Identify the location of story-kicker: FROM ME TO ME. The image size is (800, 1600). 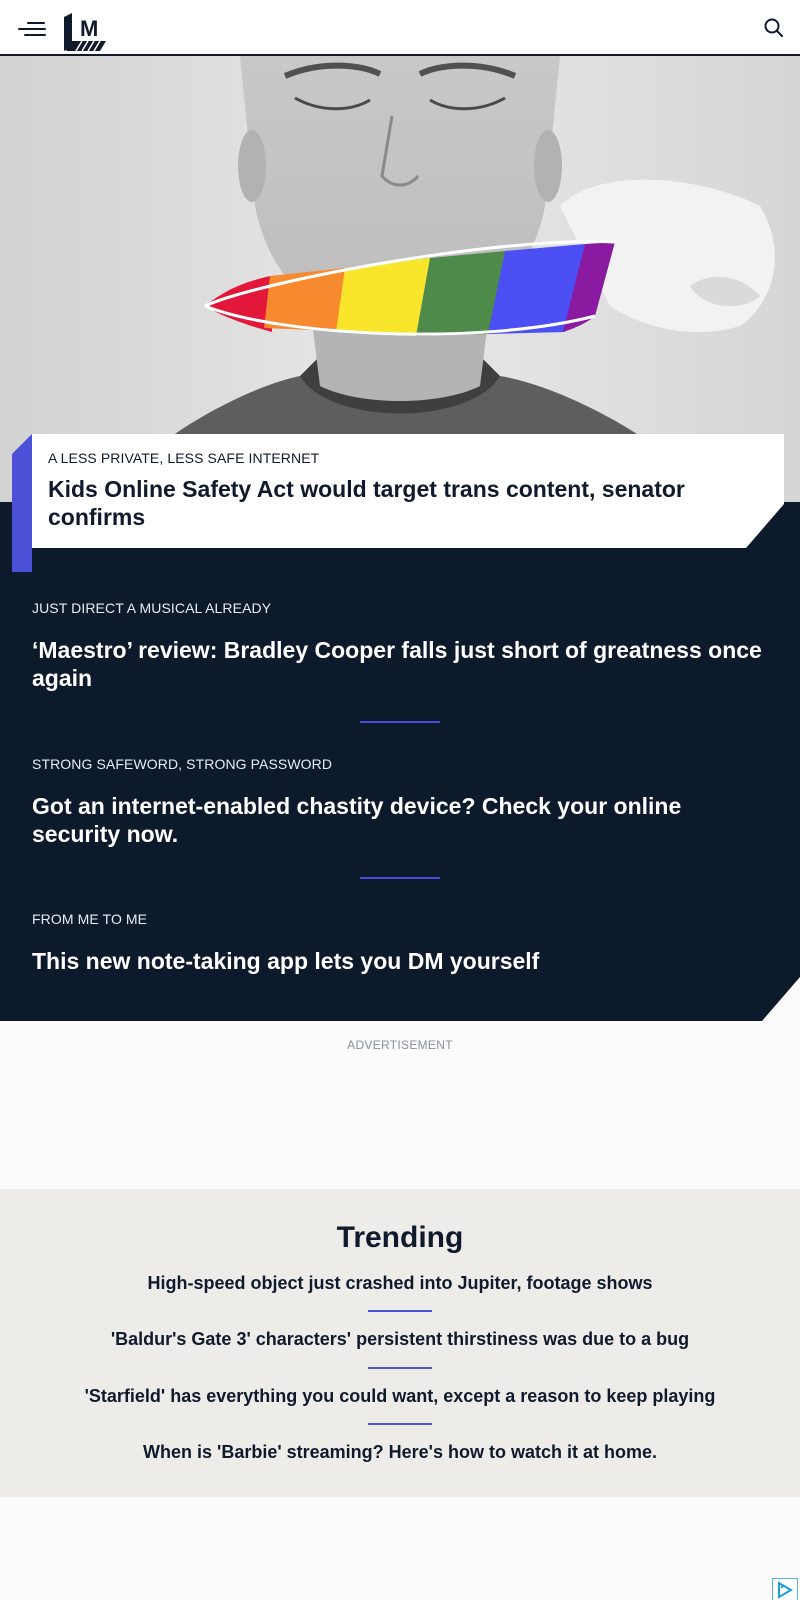
(90, 919).